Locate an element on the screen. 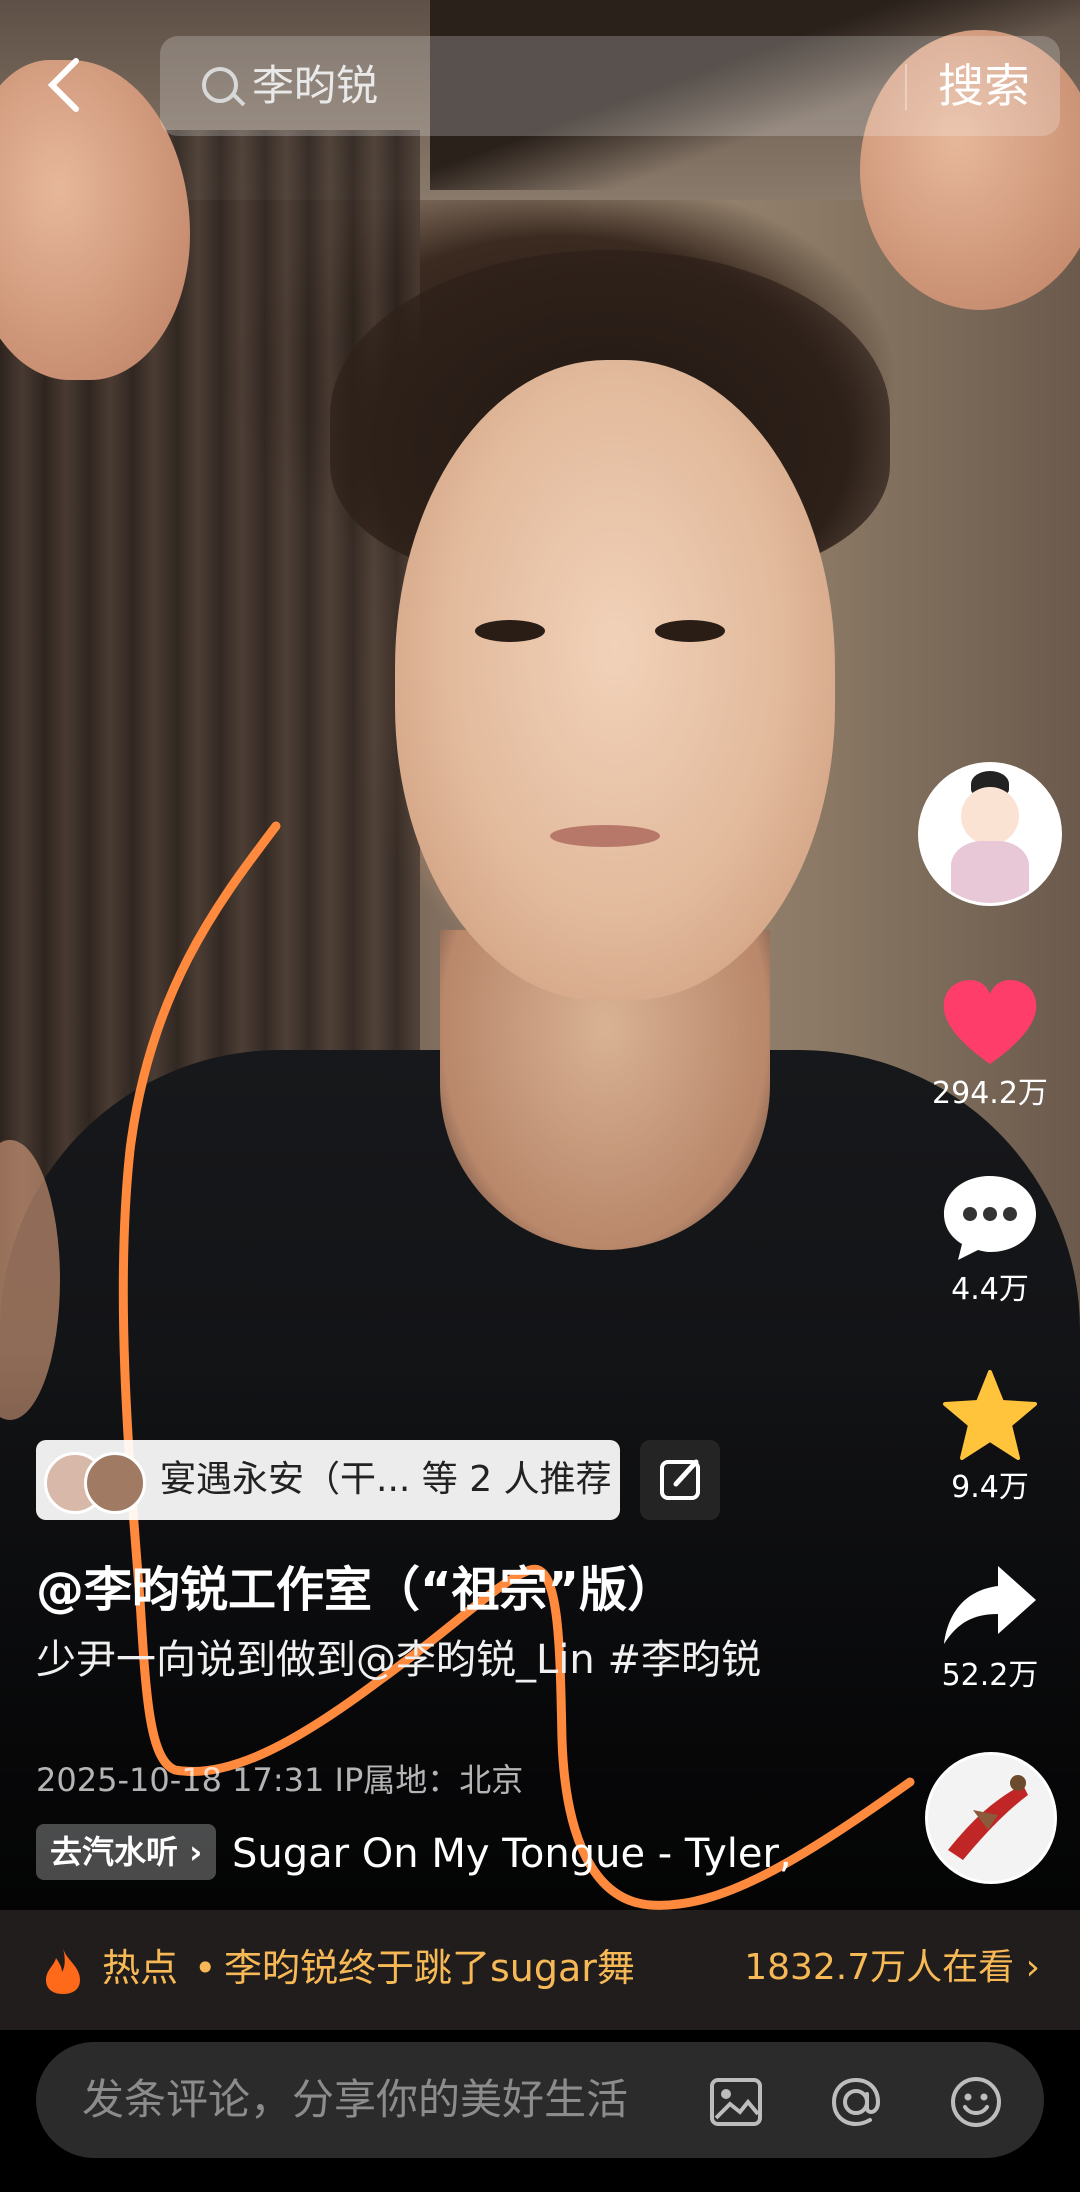 Image resolution: width=1080 pixels, height=2192 pixels. recommend-bar: 宴遇永安（干... 等 2 人推荐 is located at coordinates (328, 1480).